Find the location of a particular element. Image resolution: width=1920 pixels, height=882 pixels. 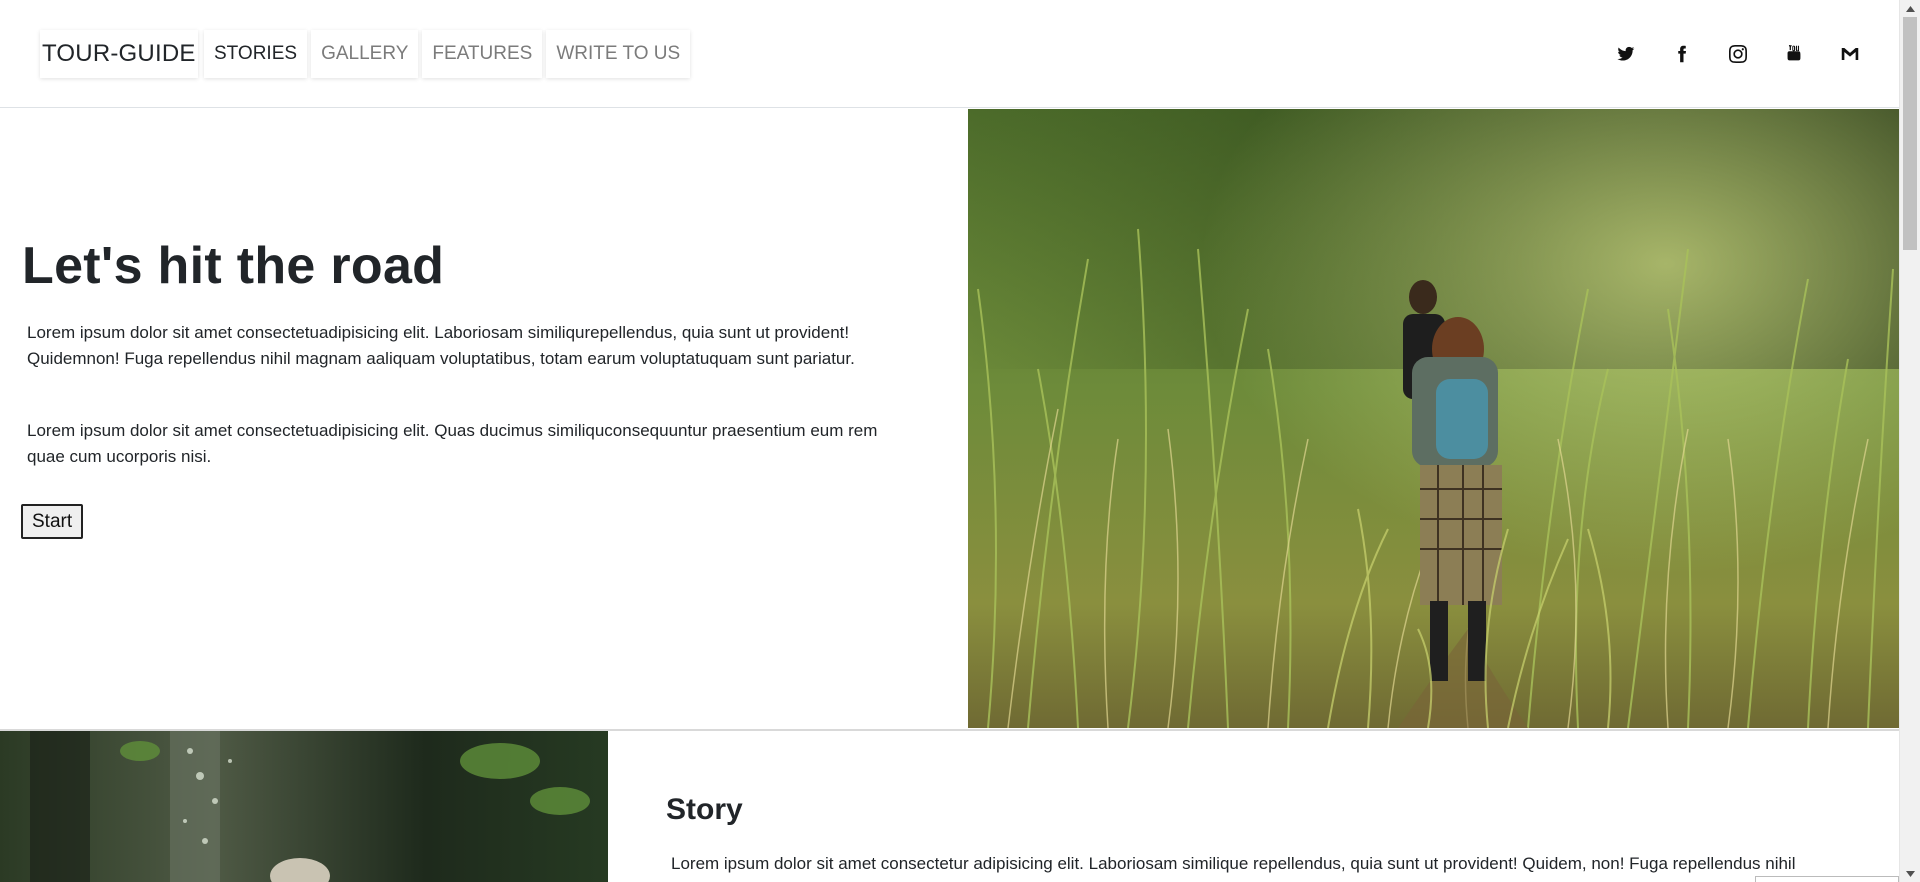

twitter-icon is located at coordinates (1626, 54).